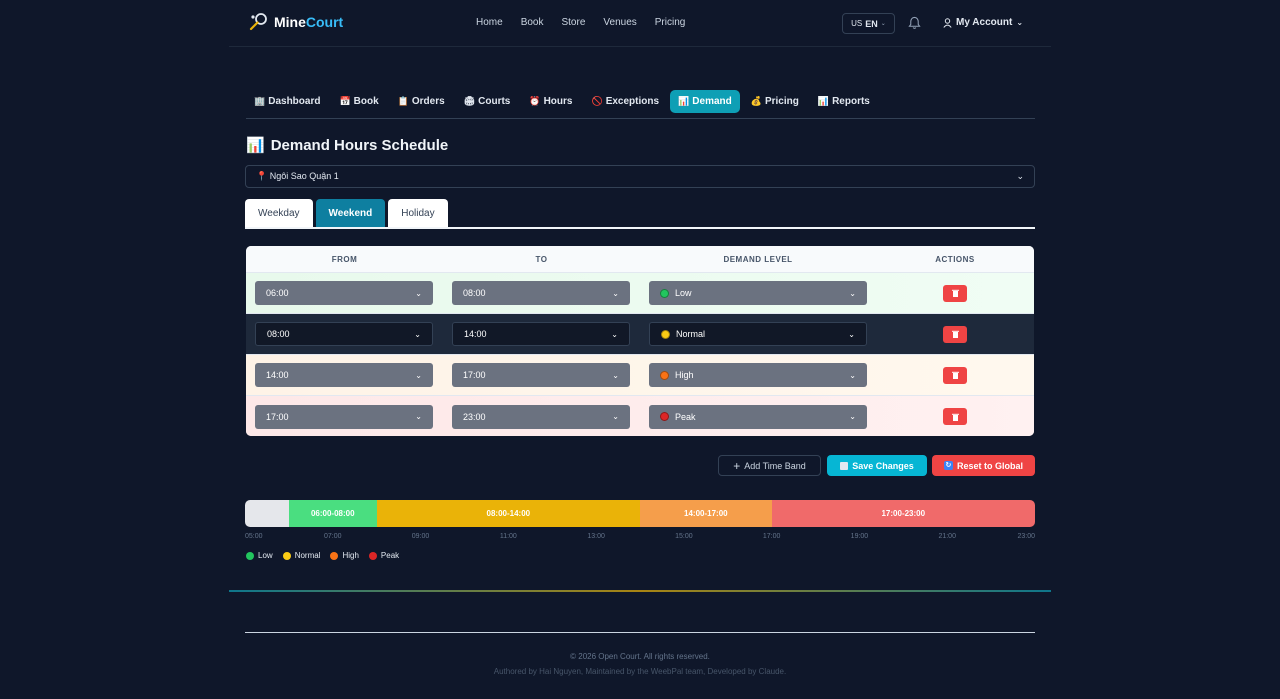 This screenshot has height=699, width=1280. I want to click on subnav-demand: 📊 Demand, so click(705, 101).